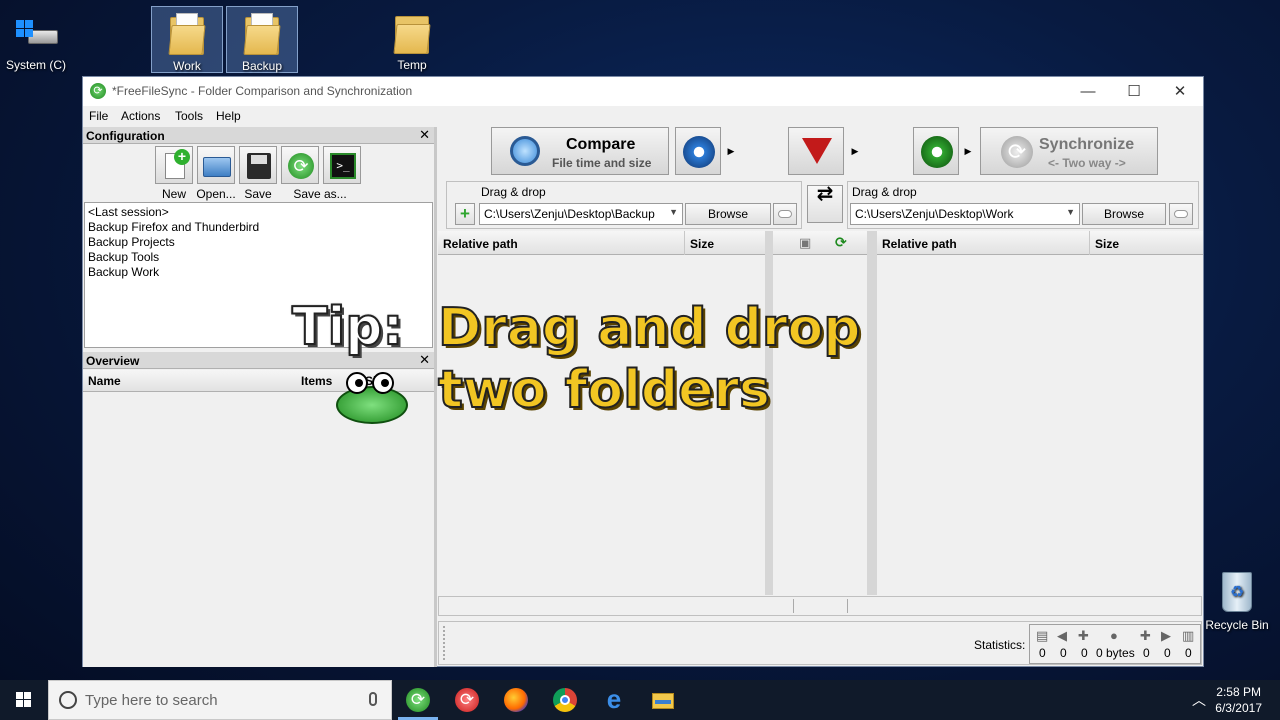  I want to click on clock-time: 2:58 PM, so click(1238, 692).